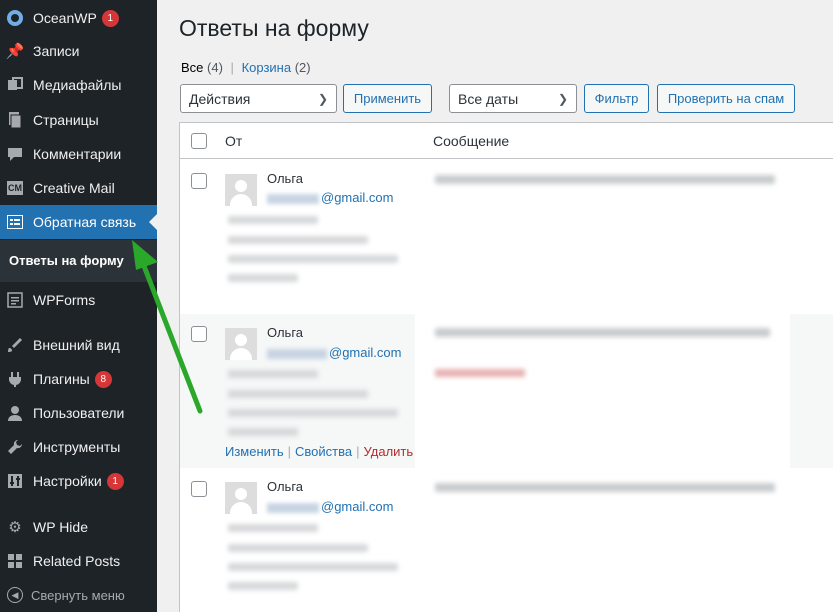  Describe the element at coordinates (15, 595) in the screenshot. I see `collapse-icon: ◀` at that location.